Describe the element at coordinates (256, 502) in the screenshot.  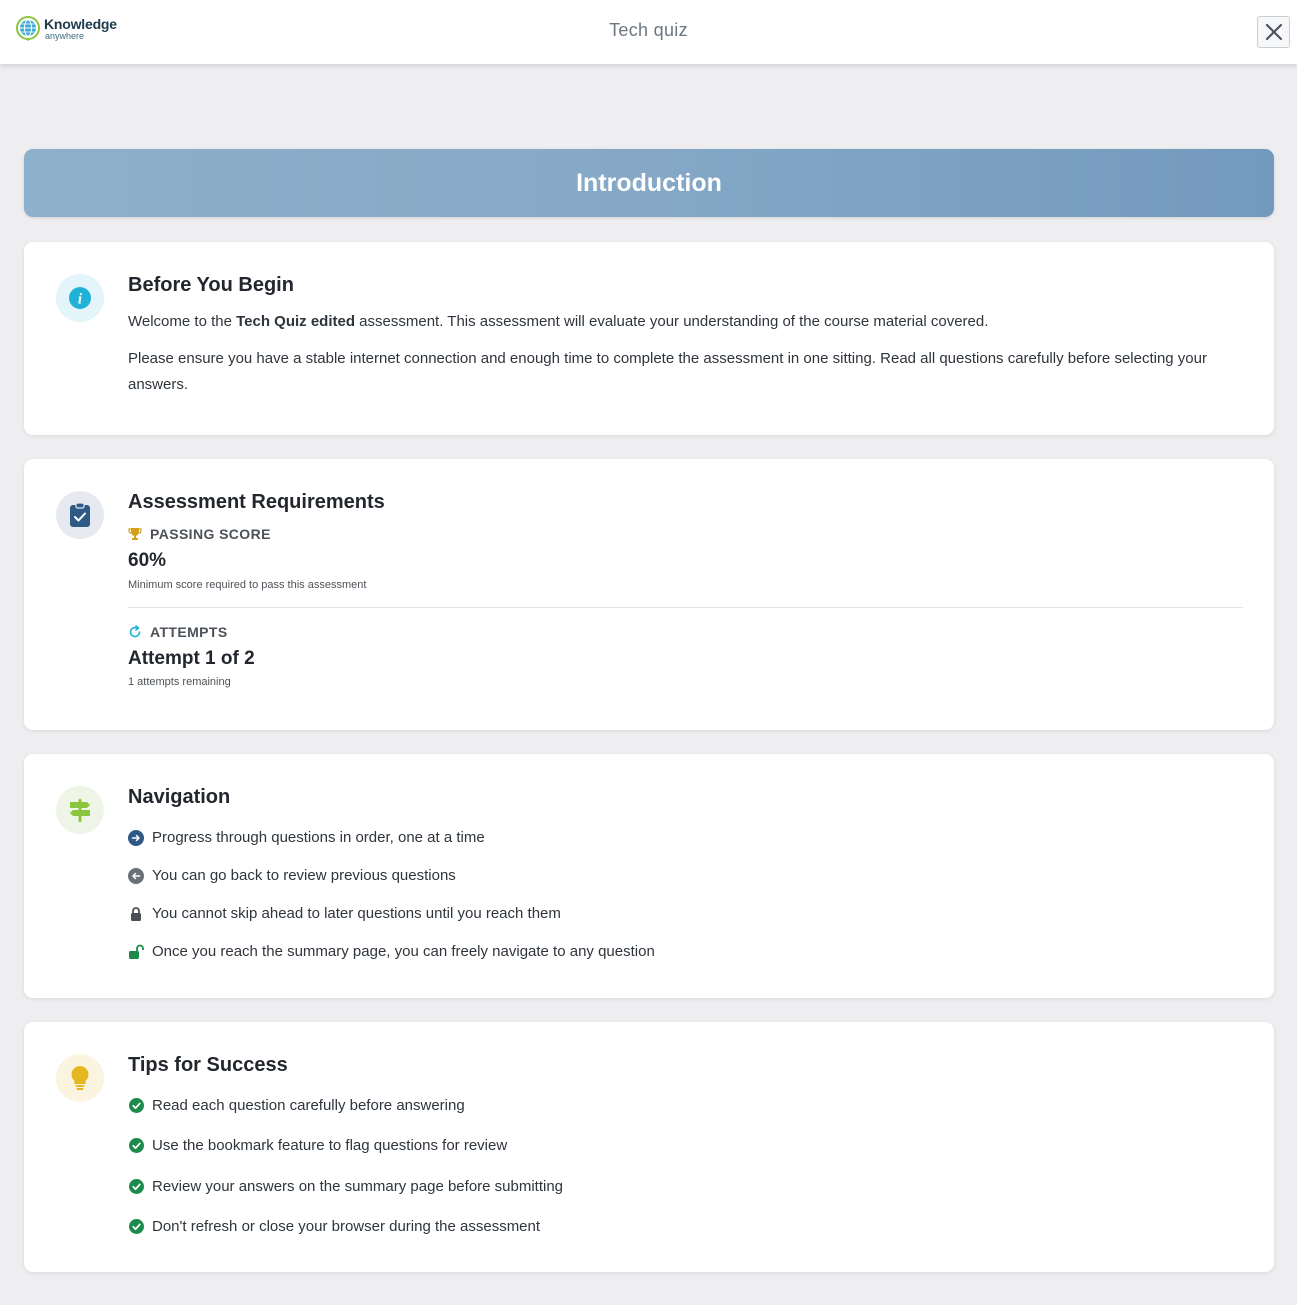
I see `card-title: Assessment Requirements` at that location.